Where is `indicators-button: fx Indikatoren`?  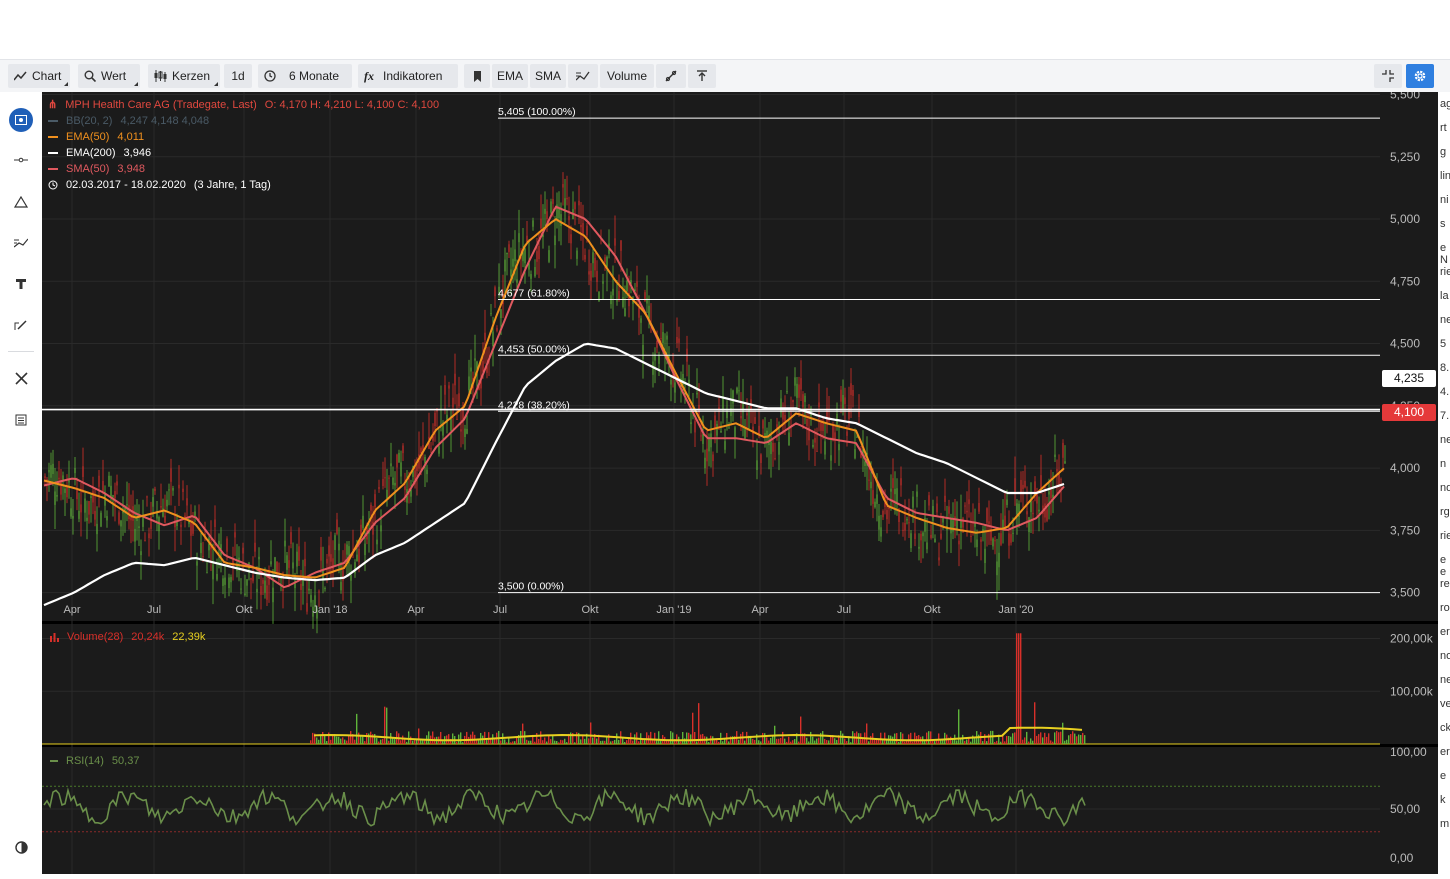 indicators-button: fx Indikatoren is located at coordinates (408, 76).